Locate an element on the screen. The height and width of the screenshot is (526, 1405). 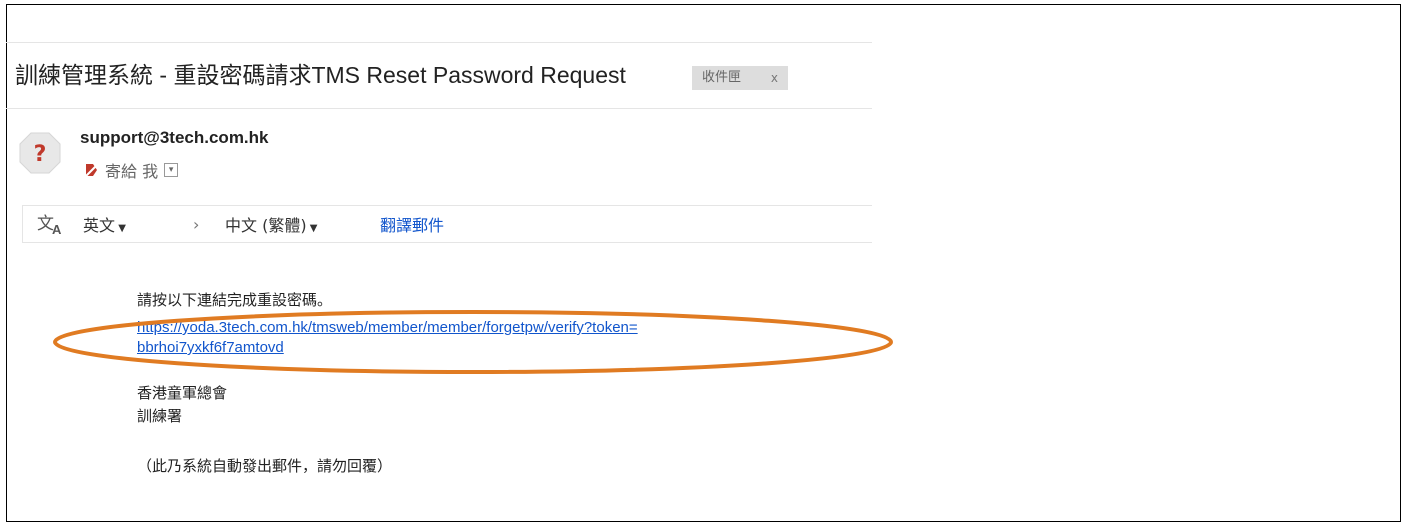
inbox-label: 收件匣 is located at coordinates (722, 77).